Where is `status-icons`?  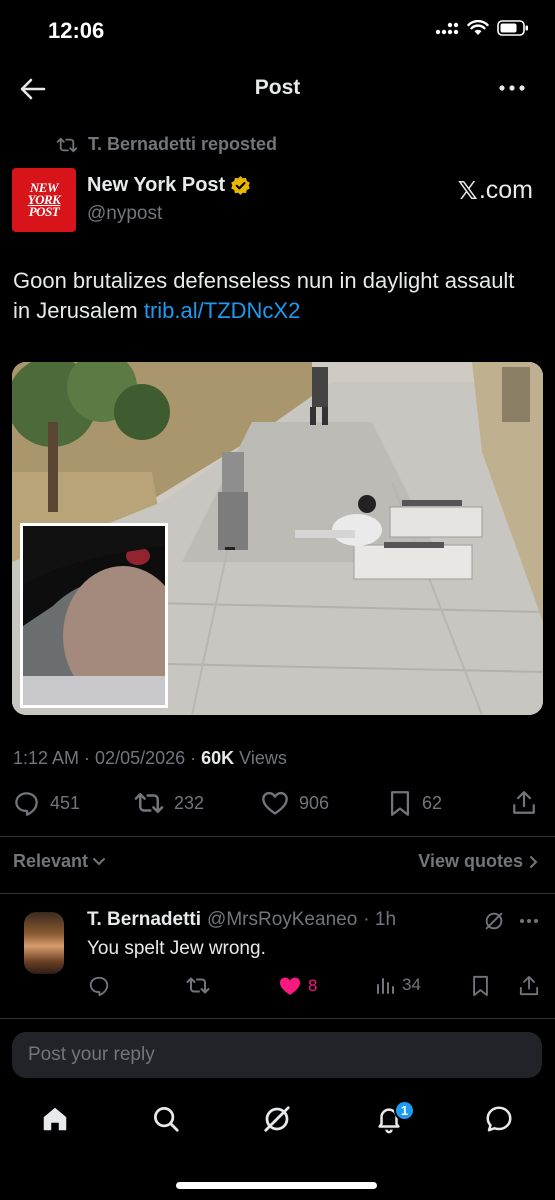
status-icons is located at coordinates (482, 28).